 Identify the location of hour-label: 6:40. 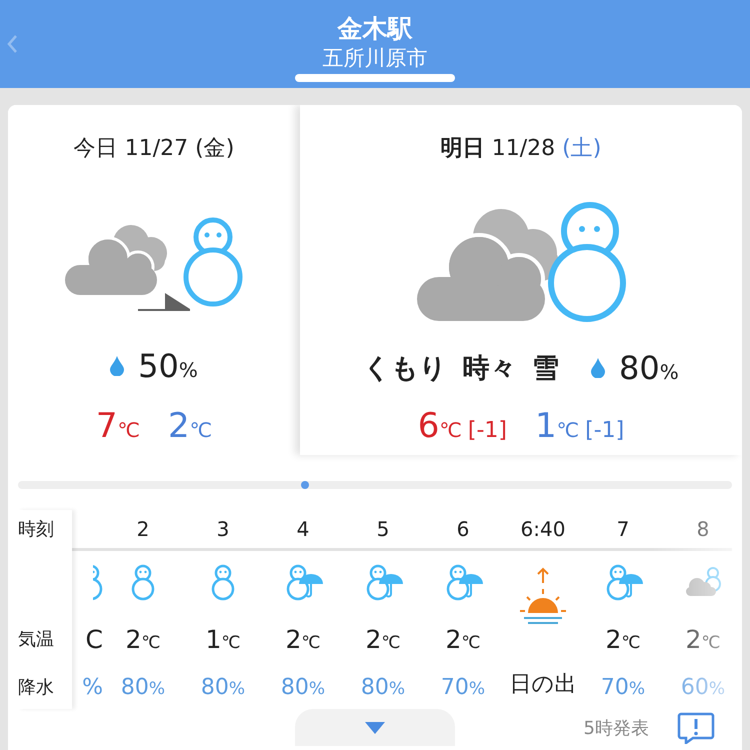
(543, 529).